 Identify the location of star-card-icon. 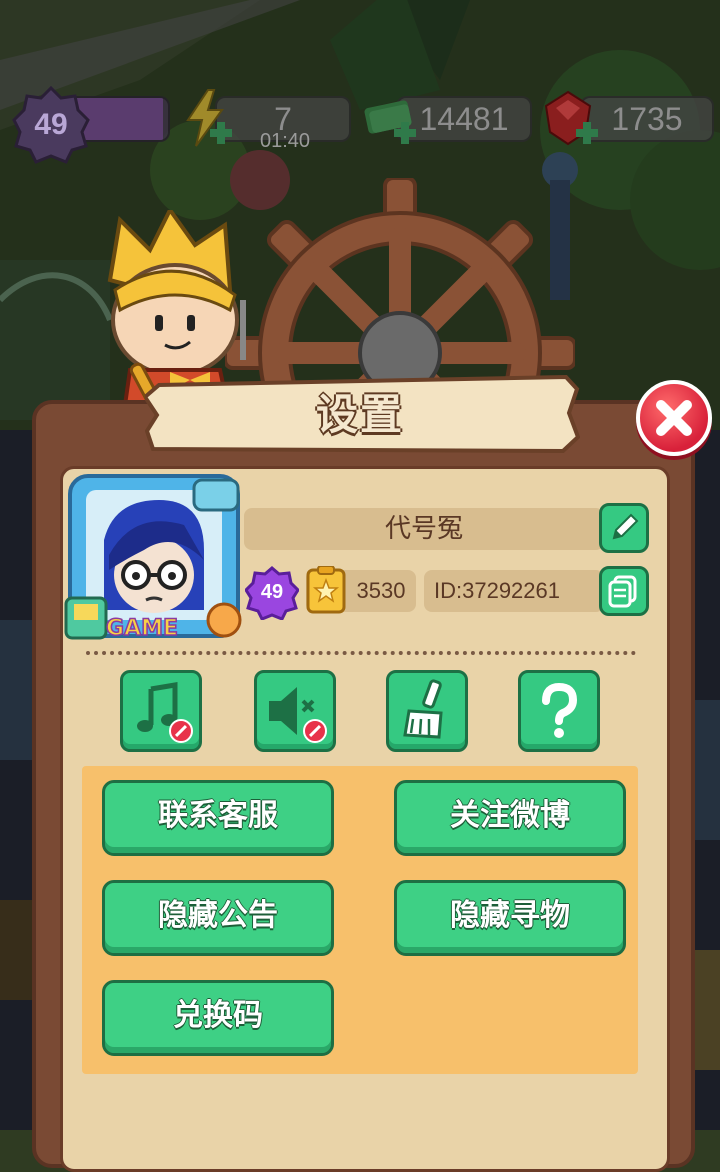
(326, 590).